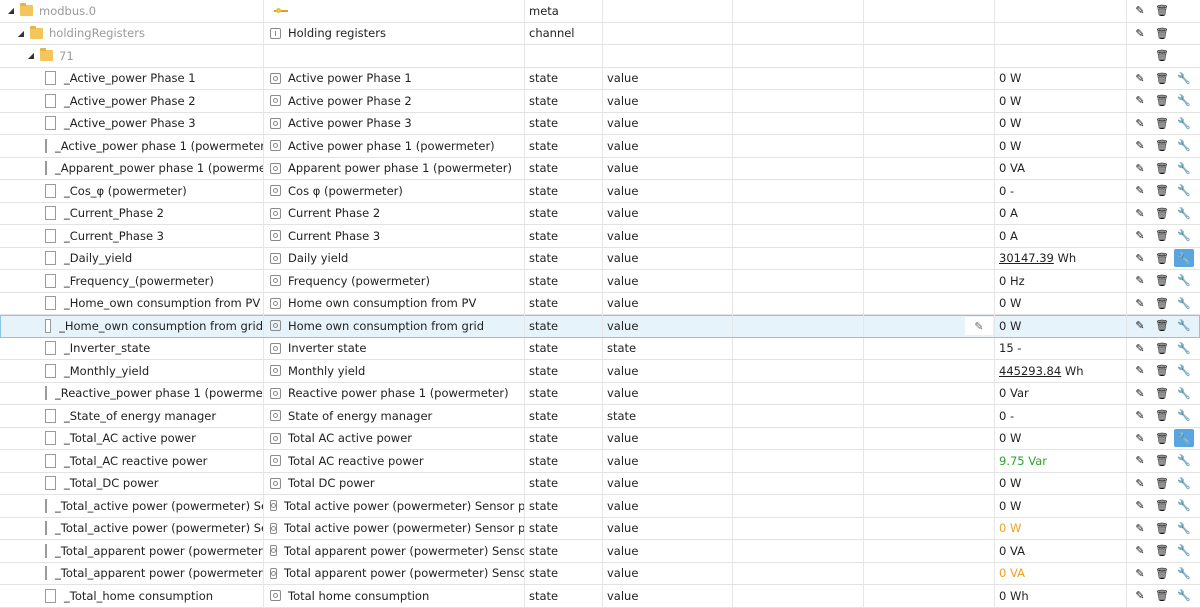  I want to click on state-value: 0 Hz, so click(1059, 281).